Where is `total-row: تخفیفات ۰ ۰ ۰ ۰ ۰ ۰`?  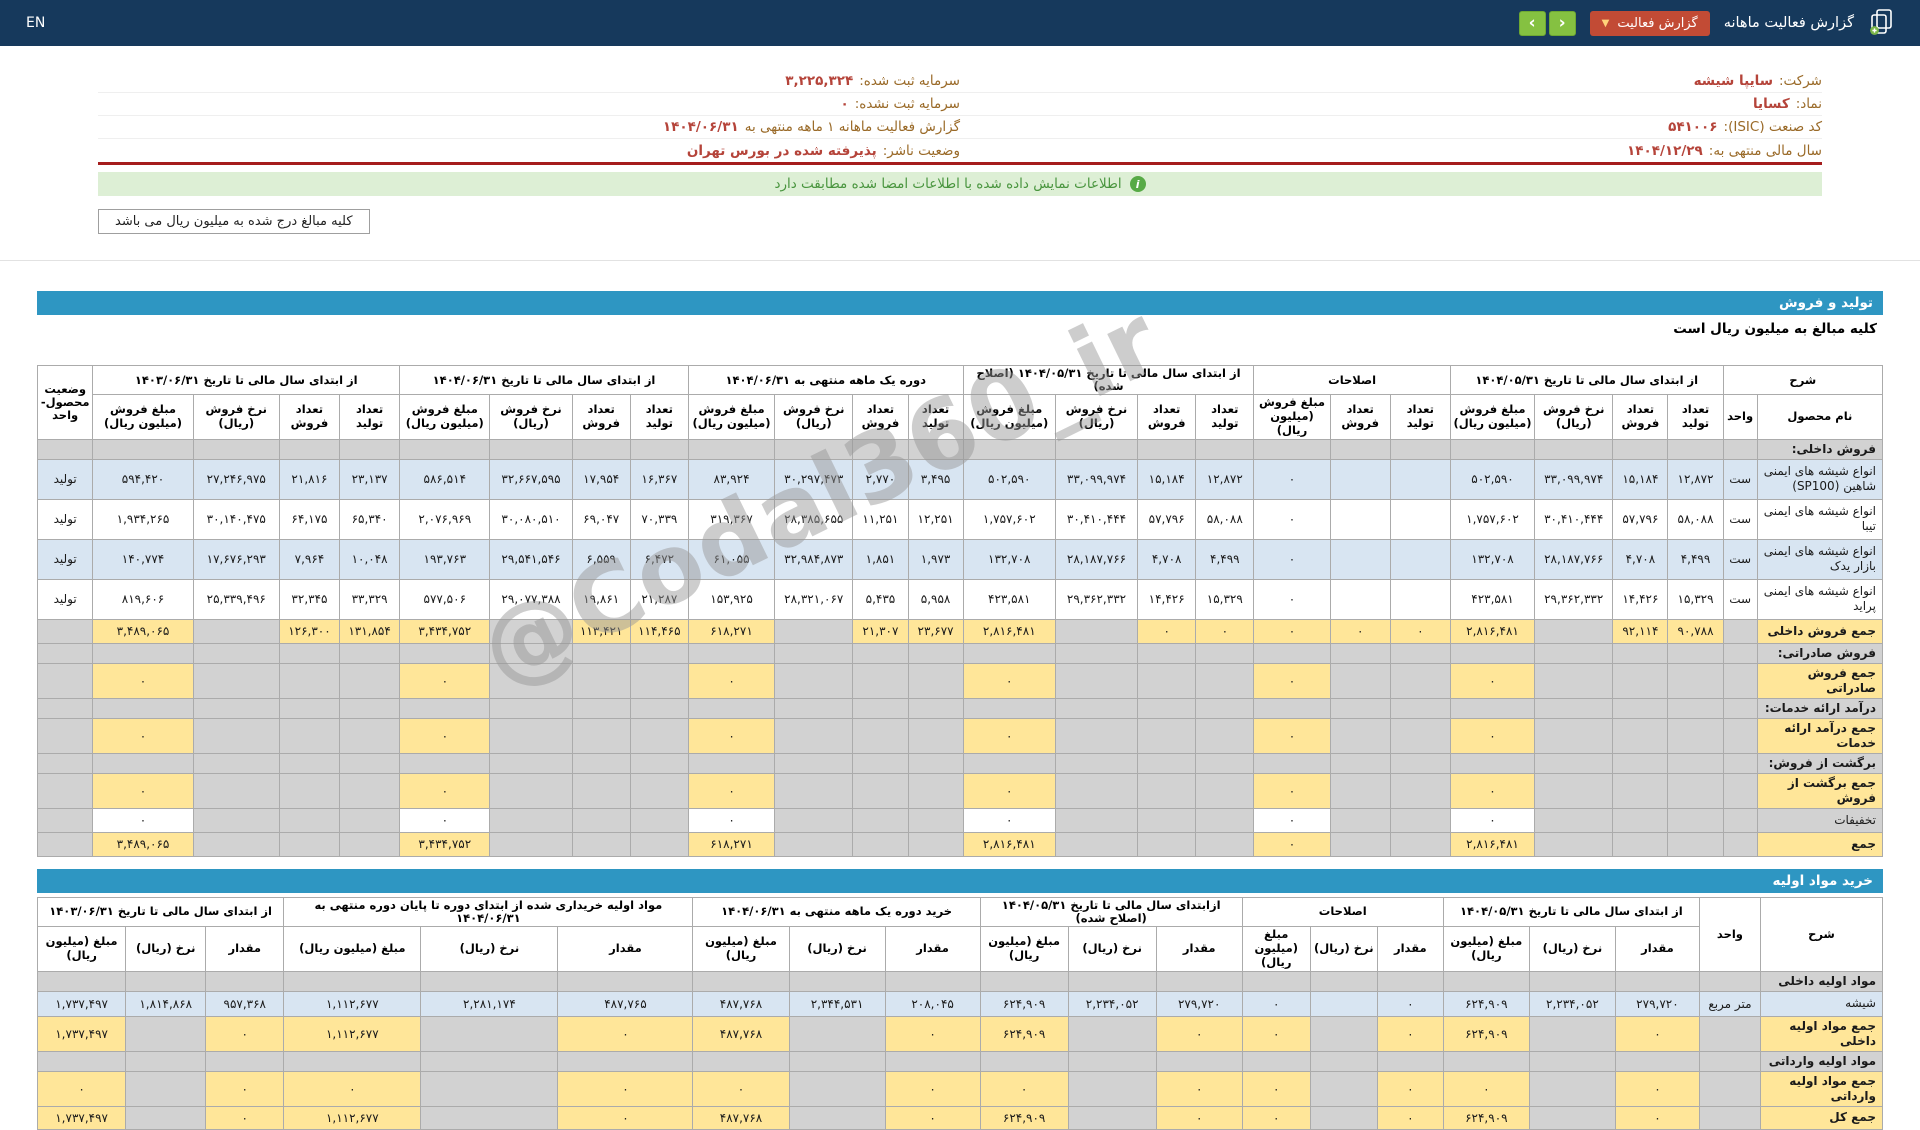 total-row: تخفیفات ۰ ۰ ۰ ۰ ۰ ۰ is located at coordinates (960, 820).